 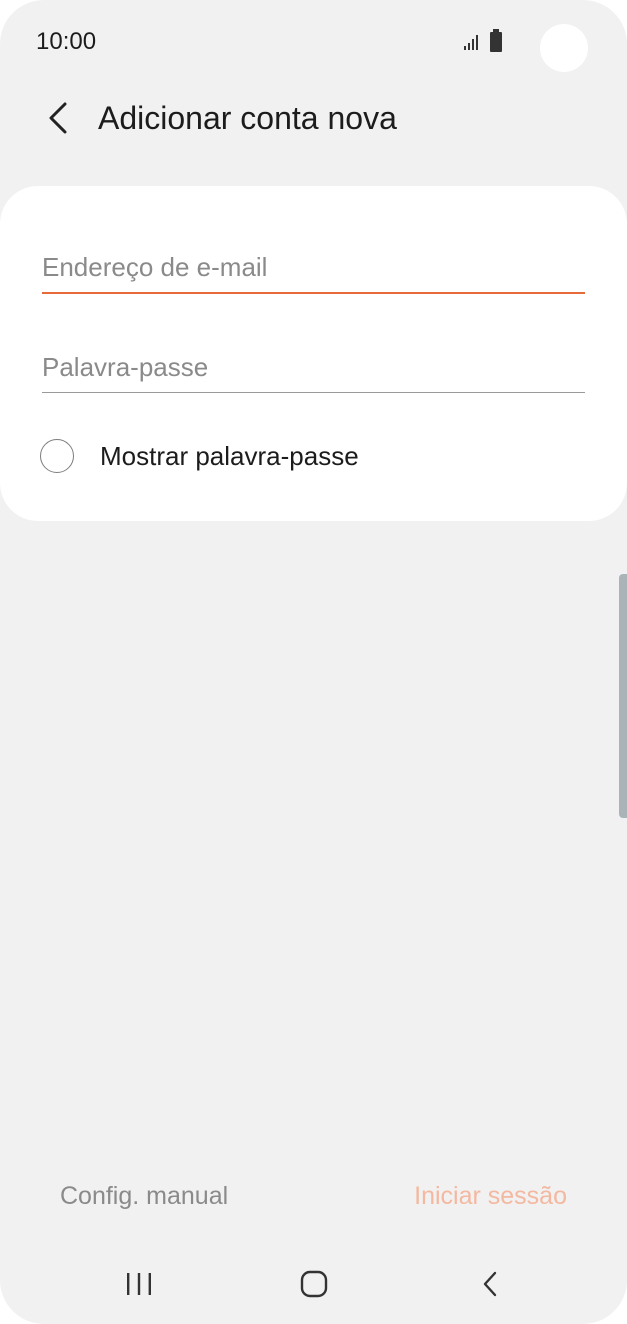 I want to click on back-button, so click(x=58, y=118).